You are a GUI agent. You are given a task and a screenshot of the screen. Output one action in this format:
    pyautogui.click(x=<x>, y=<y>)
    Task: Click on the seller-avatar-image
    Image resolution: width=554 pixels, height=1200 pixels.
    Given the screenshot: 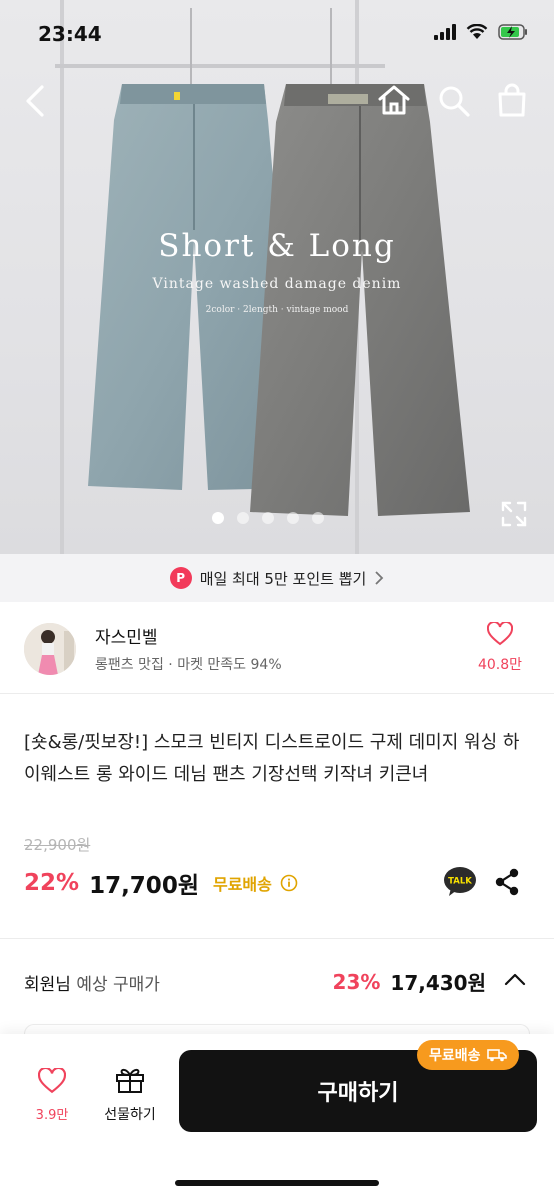 What is the action you would take?
    pyautogui.click(x=50, y=649)
    